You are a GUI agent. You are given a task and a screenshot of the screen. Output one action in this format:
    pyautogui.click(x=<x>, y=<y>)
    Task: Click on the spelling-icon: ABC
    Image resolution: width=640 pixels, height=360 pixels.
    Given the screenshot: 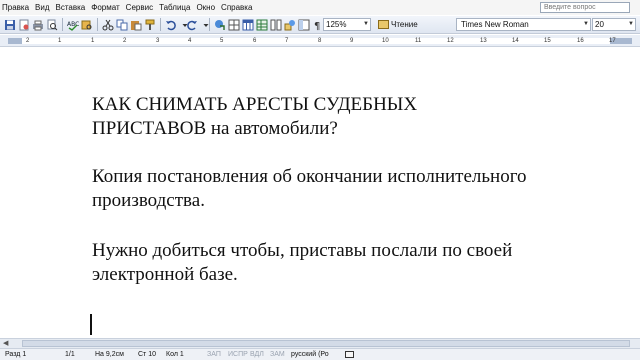 What is the action you would take?
    pyautogui.click(x=73, y=25)
    